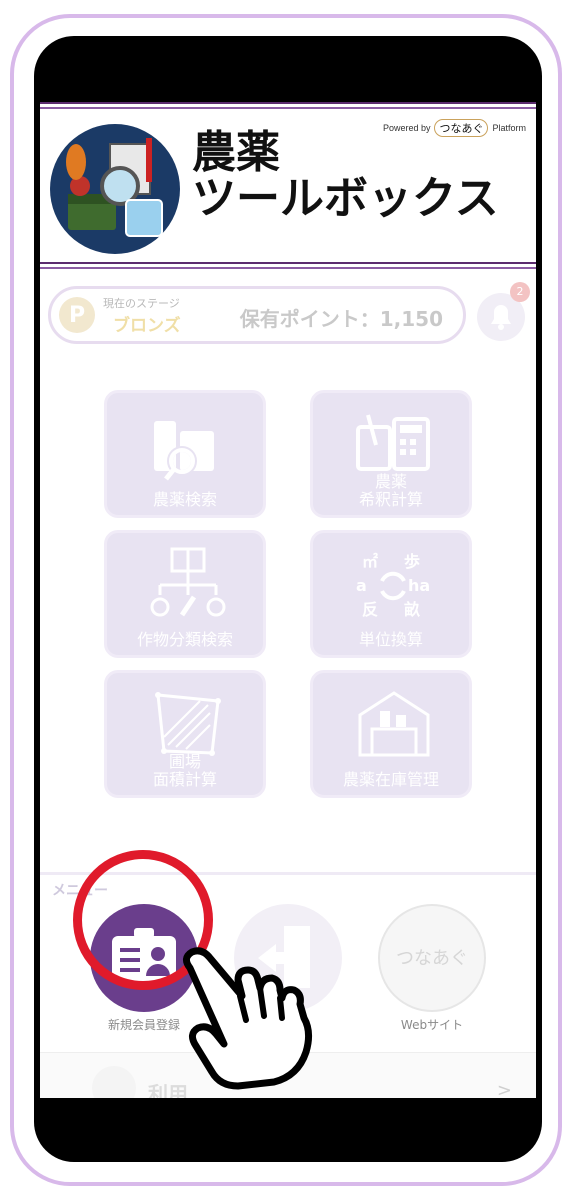 Image resolution: width=576 pixels, height=1200 pixels. Describe the element at coordinates (412, 561) in the screenshot. I see `unit-icon-step: 歩` at that location.